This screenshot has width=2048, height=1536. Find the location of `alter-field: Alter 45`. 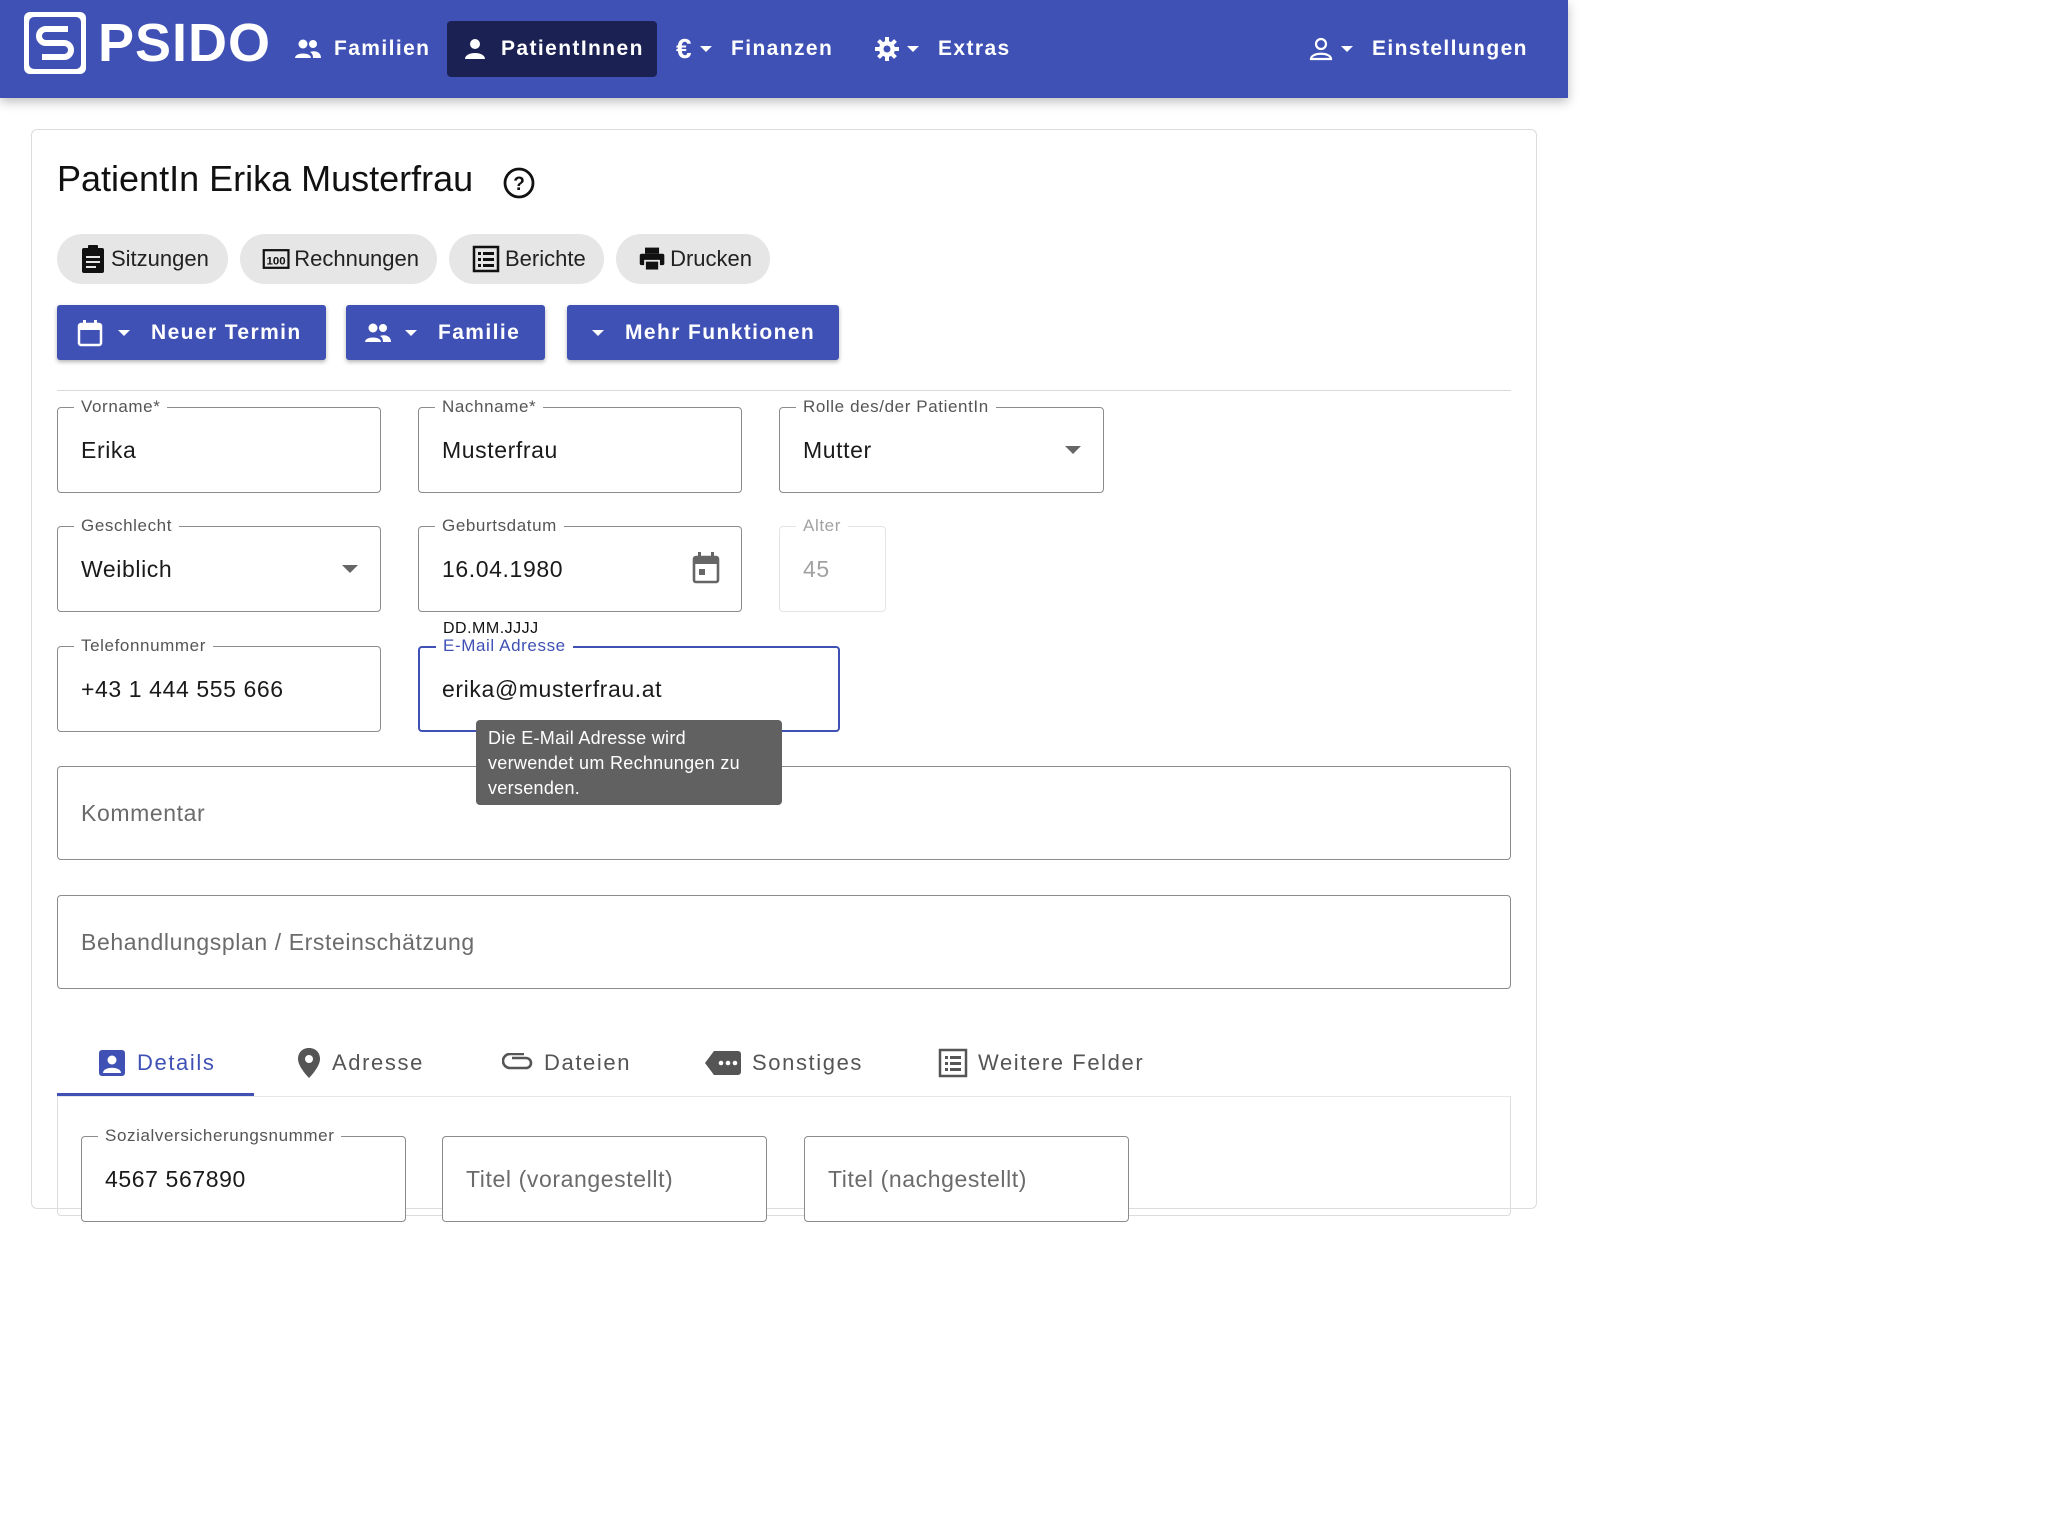

alter-field: Alter 45 is located at coordinates (832, 563).